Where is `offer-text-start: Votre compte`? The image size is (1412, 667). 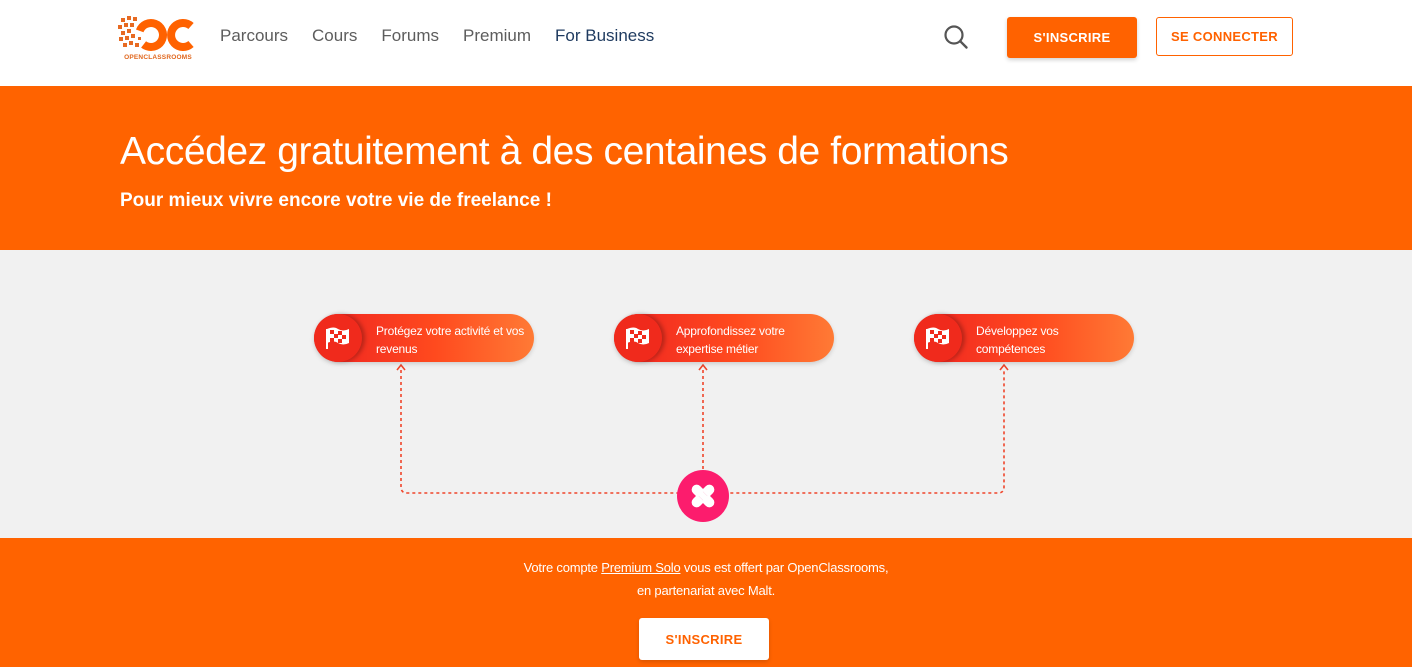 offer-text-start: Votre compte is located at coordinates (562, 567).